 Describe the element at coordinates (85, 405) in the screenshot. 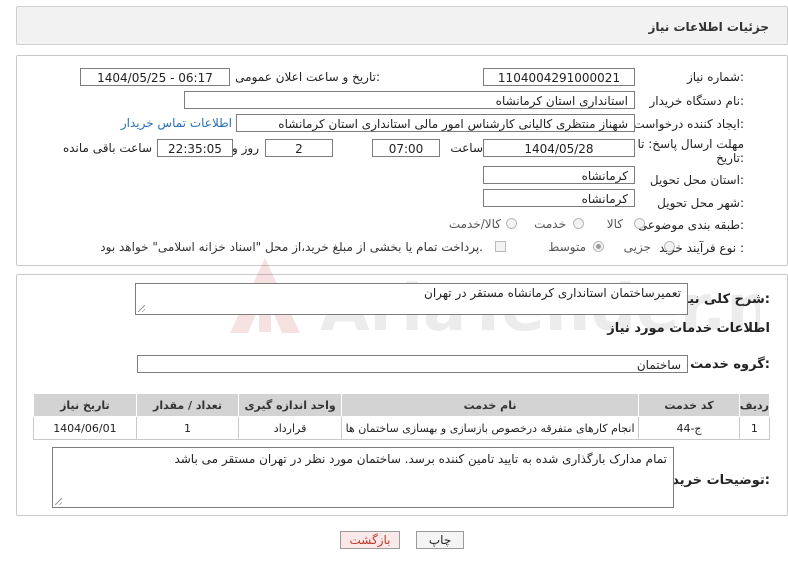

I see `col-date: تاریخ نیاز` at that location.